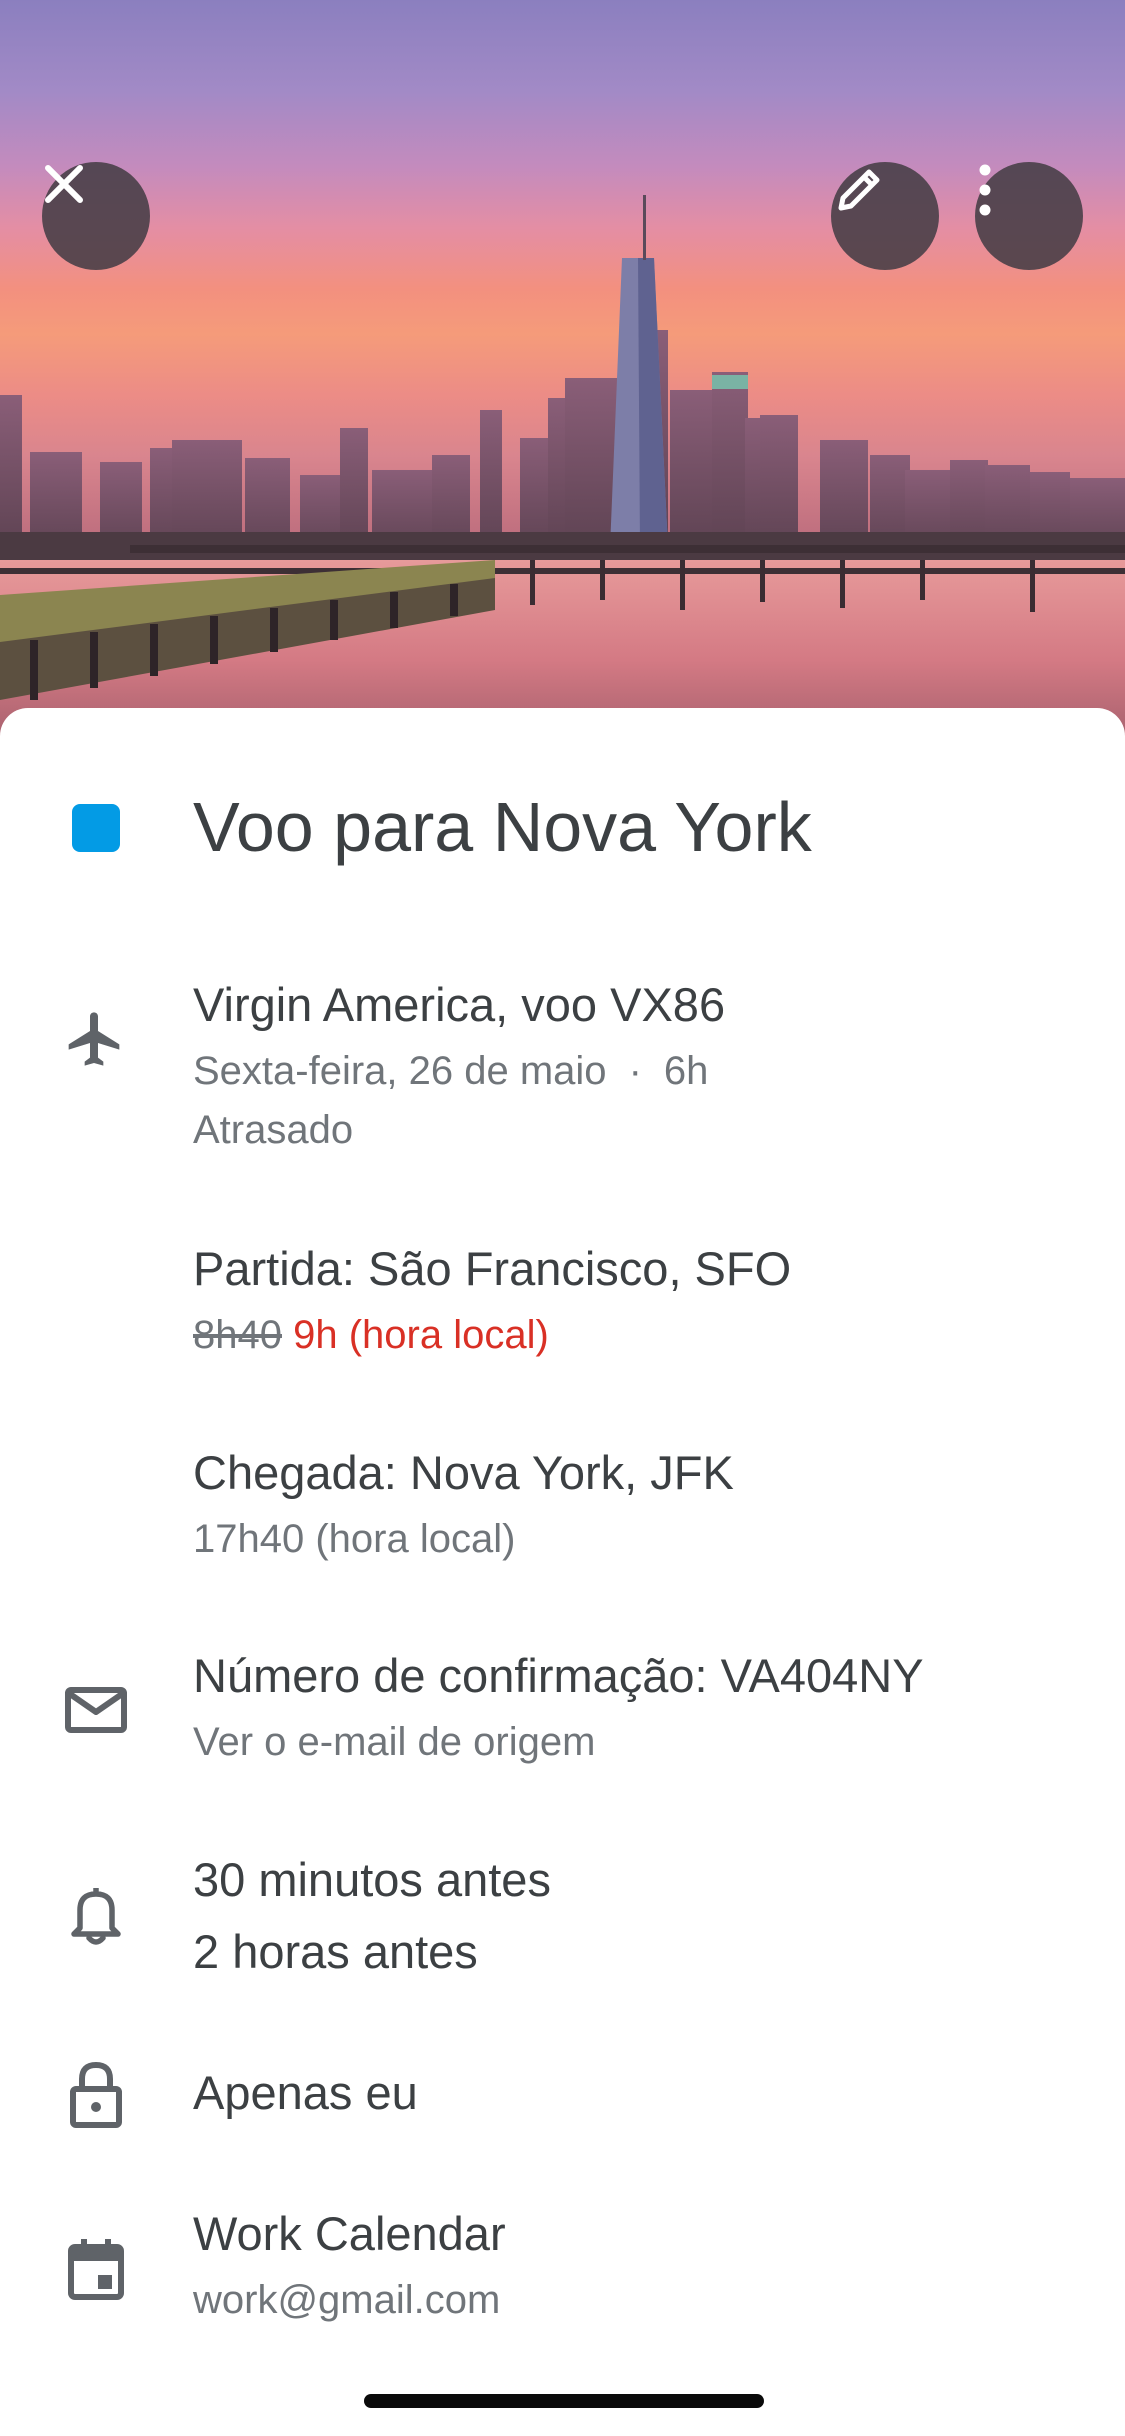  What do you see at coordinates (421, 1335) in the screenshot?
I see `departure-new-time: 9h (hora local)` at bounding box center [421, 1335].